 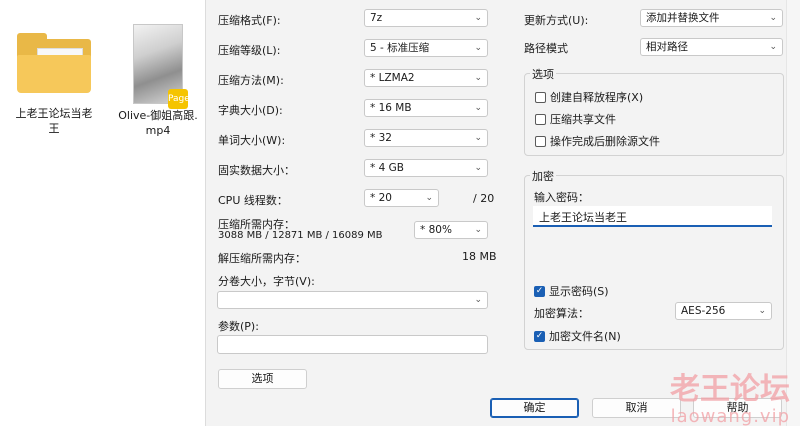 I want to click on path-mode-value: 相对路径, so click(x=667, y=47).